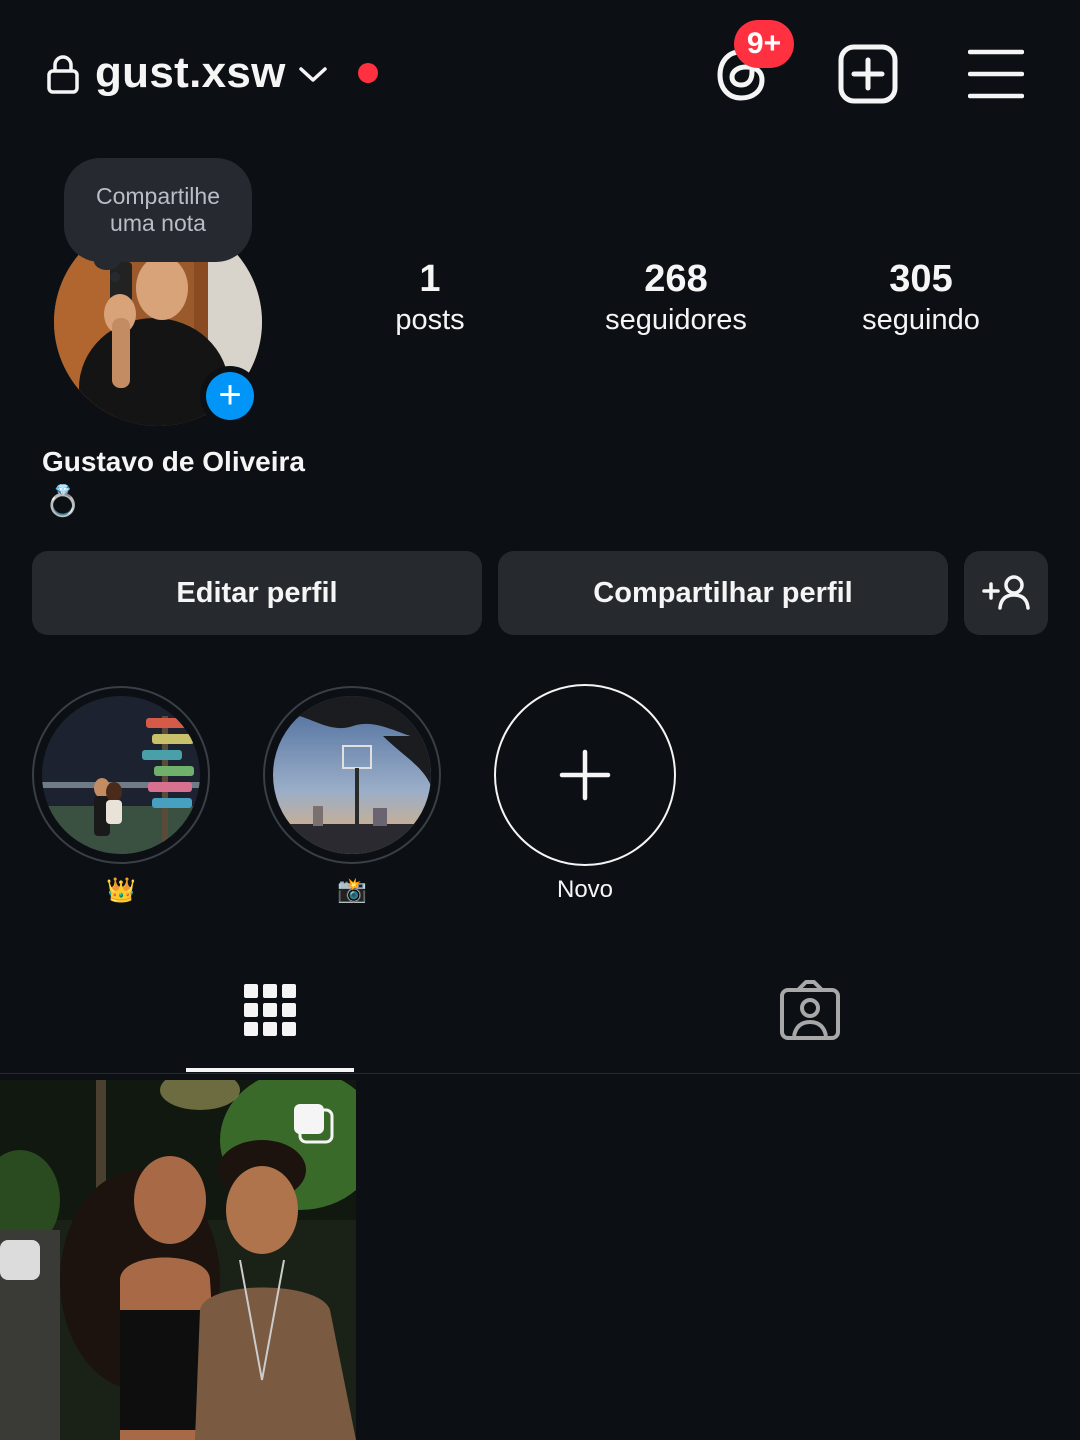 The width and height of the screenshot is (1080, 1440). I want to click on chevron-down-icon, so click(313, 74).